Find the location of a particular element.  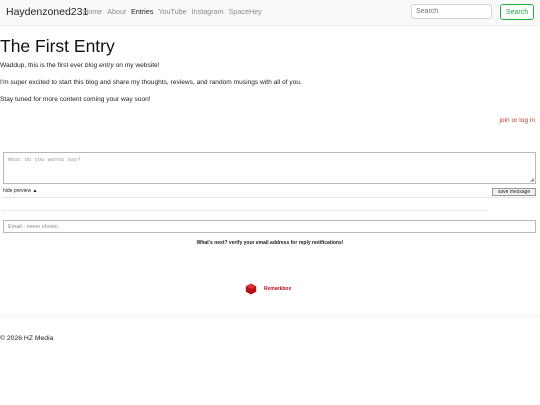

preview-divider is located at coordinates (245, 210).